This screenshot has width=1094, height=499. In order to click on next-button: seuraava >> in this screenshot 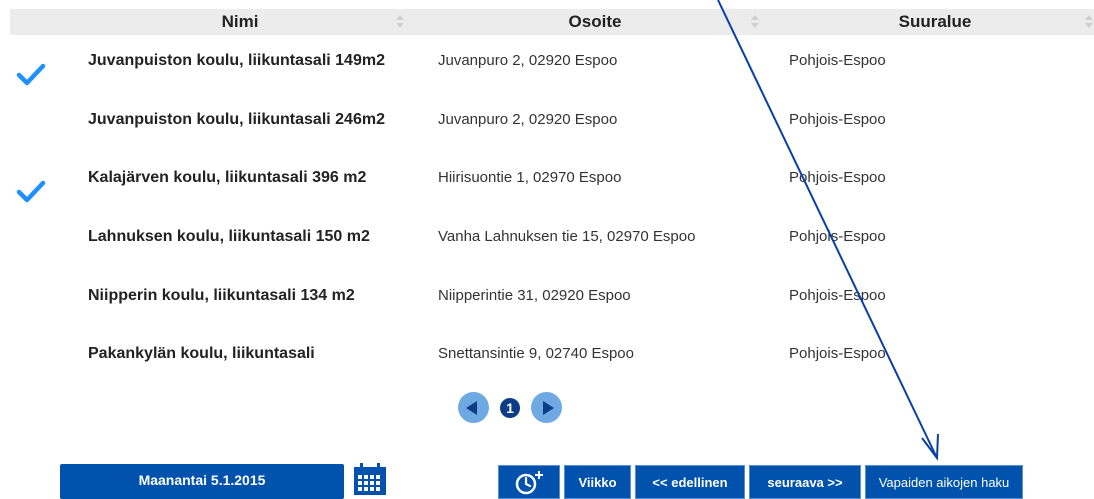, I will do `click(805, 482)`.